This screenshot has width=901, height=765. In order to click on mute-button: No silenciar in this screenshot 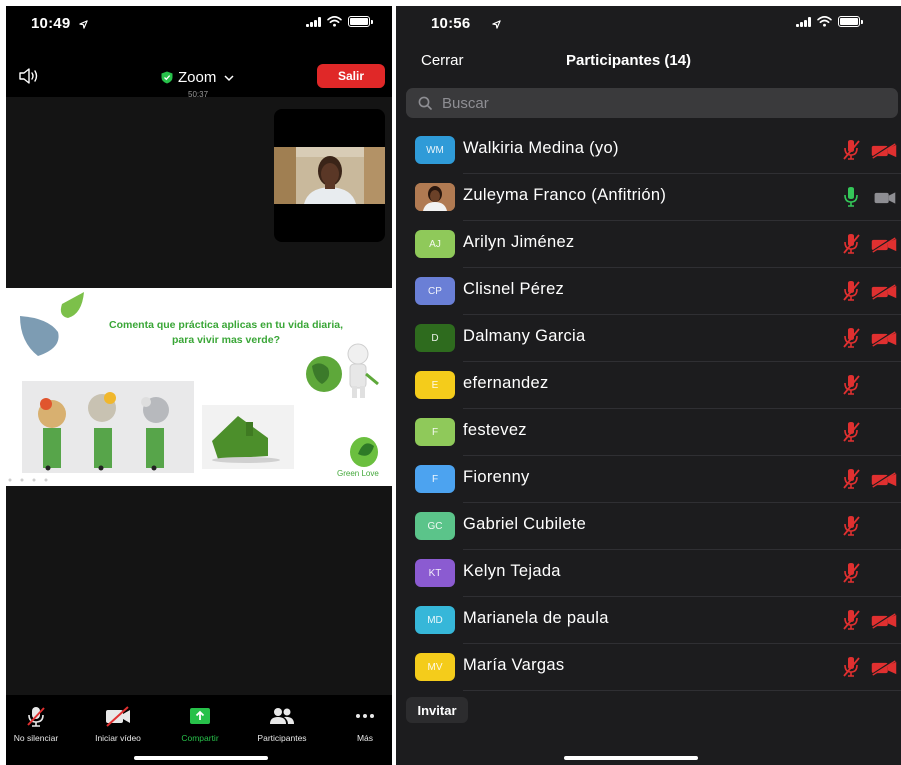, I will do `click(43, 724)`.